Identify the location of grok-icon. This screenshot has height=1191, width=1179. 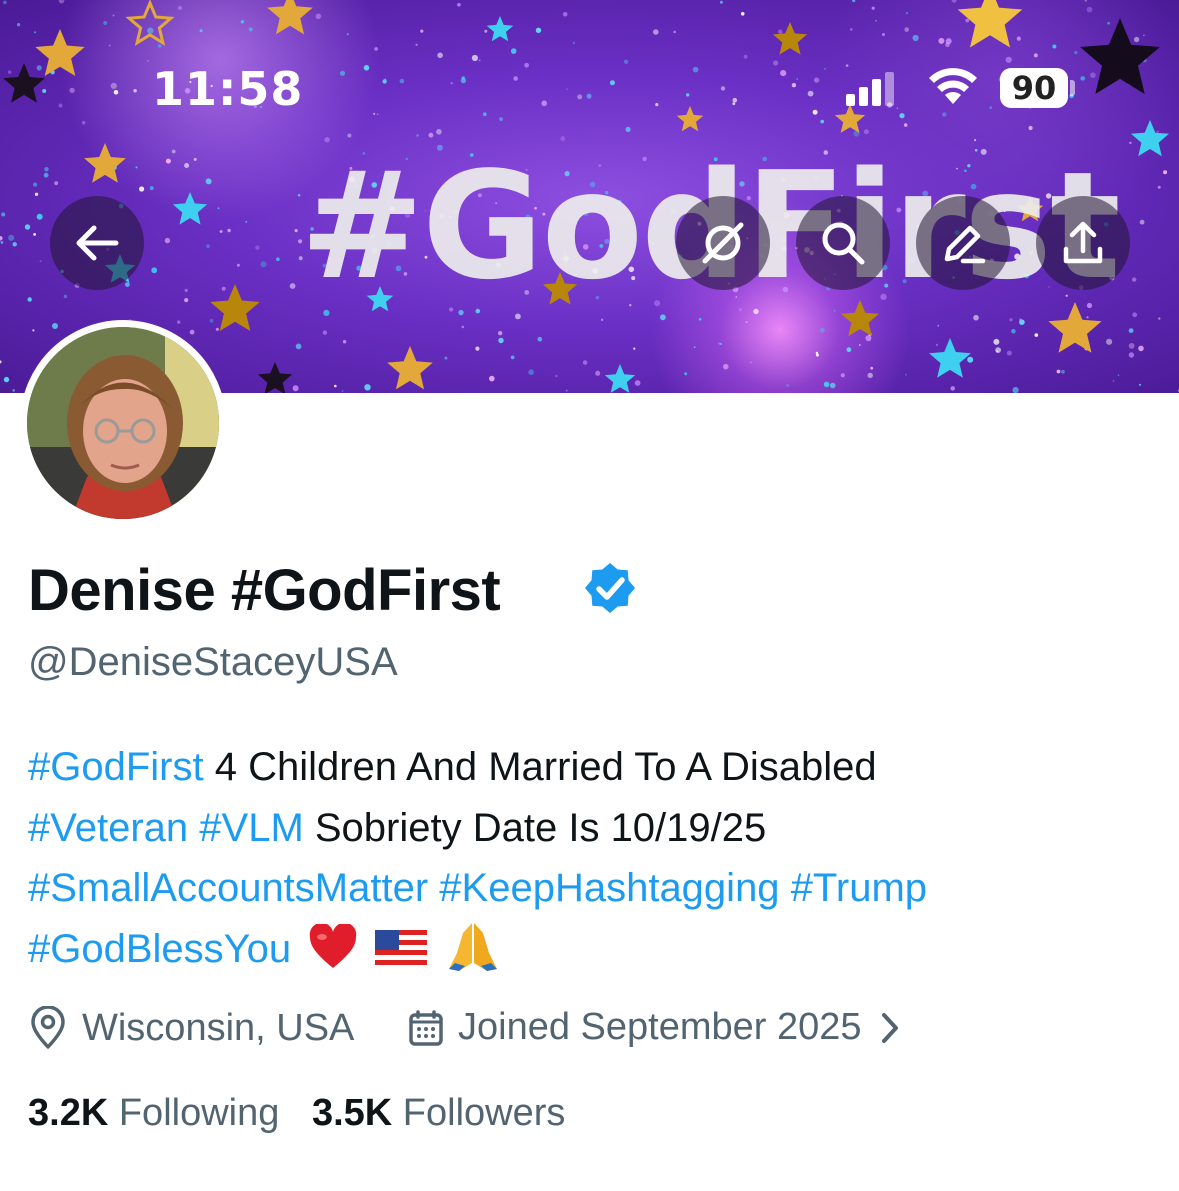
(723, 243).